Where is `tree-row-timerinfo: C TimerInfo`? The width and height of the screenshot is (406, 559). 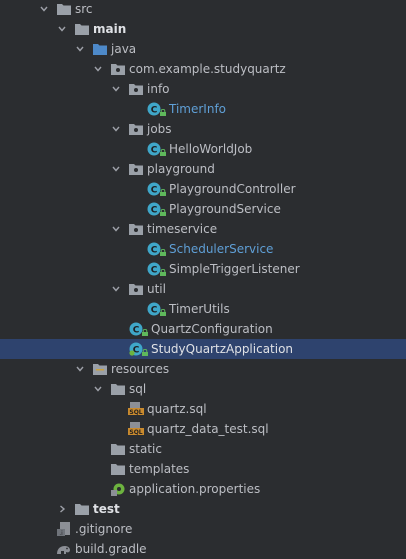
tree-row-timerinfo: C TimerInfo is located at coordinates (203, 109).